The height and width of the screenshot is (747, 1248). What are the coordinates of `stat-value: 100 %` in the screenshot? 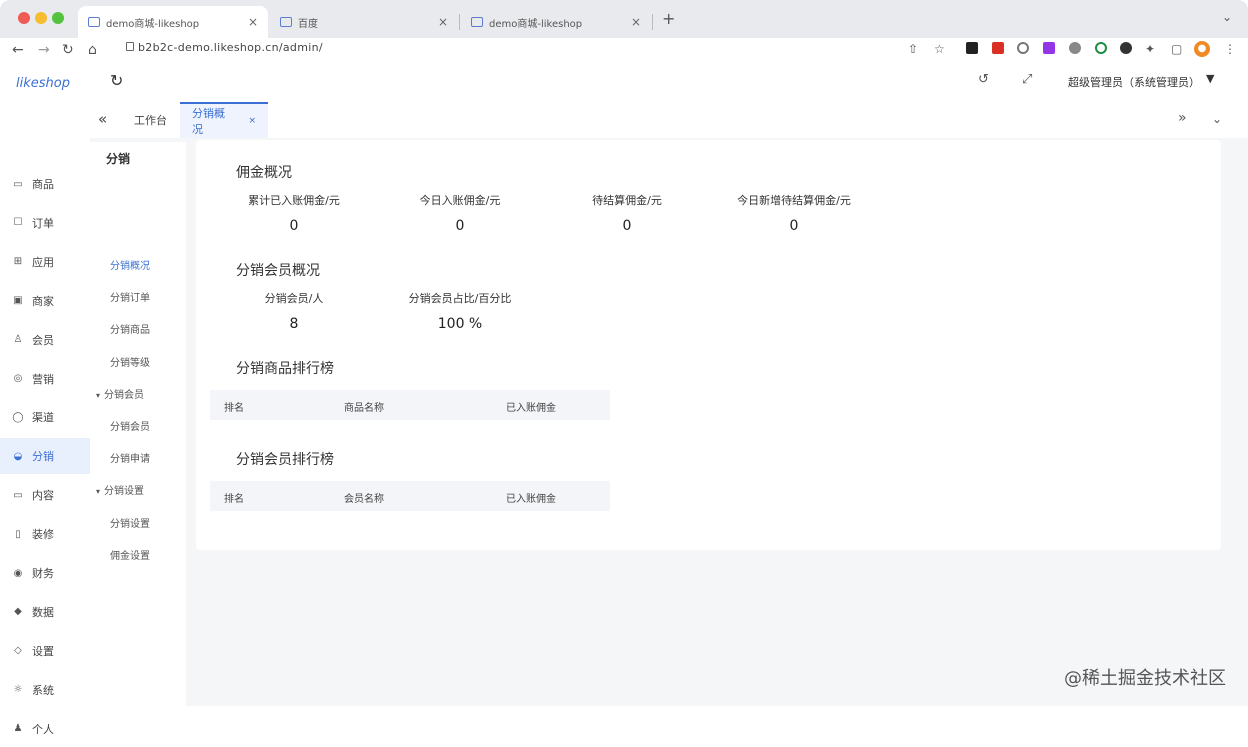 It's located at (460, 324).